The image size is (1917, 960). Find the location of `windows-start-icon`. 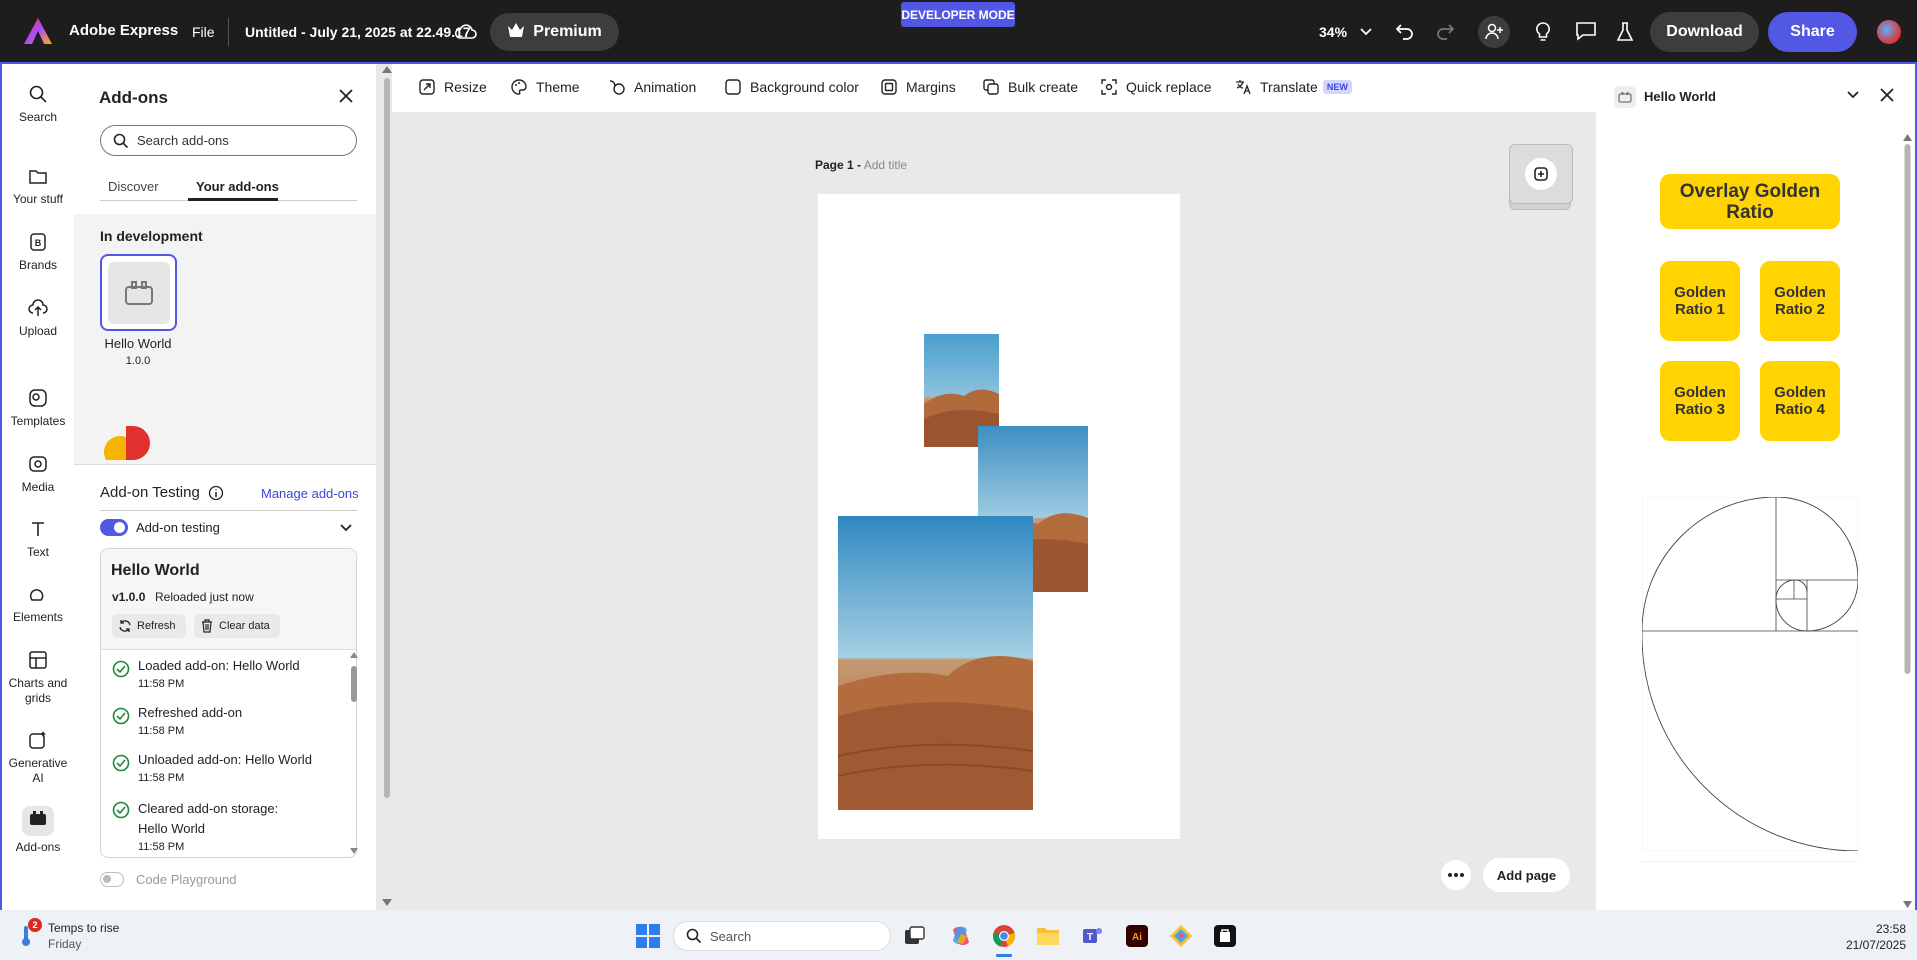

windows-start-icon is located at coordinates (648, 938).